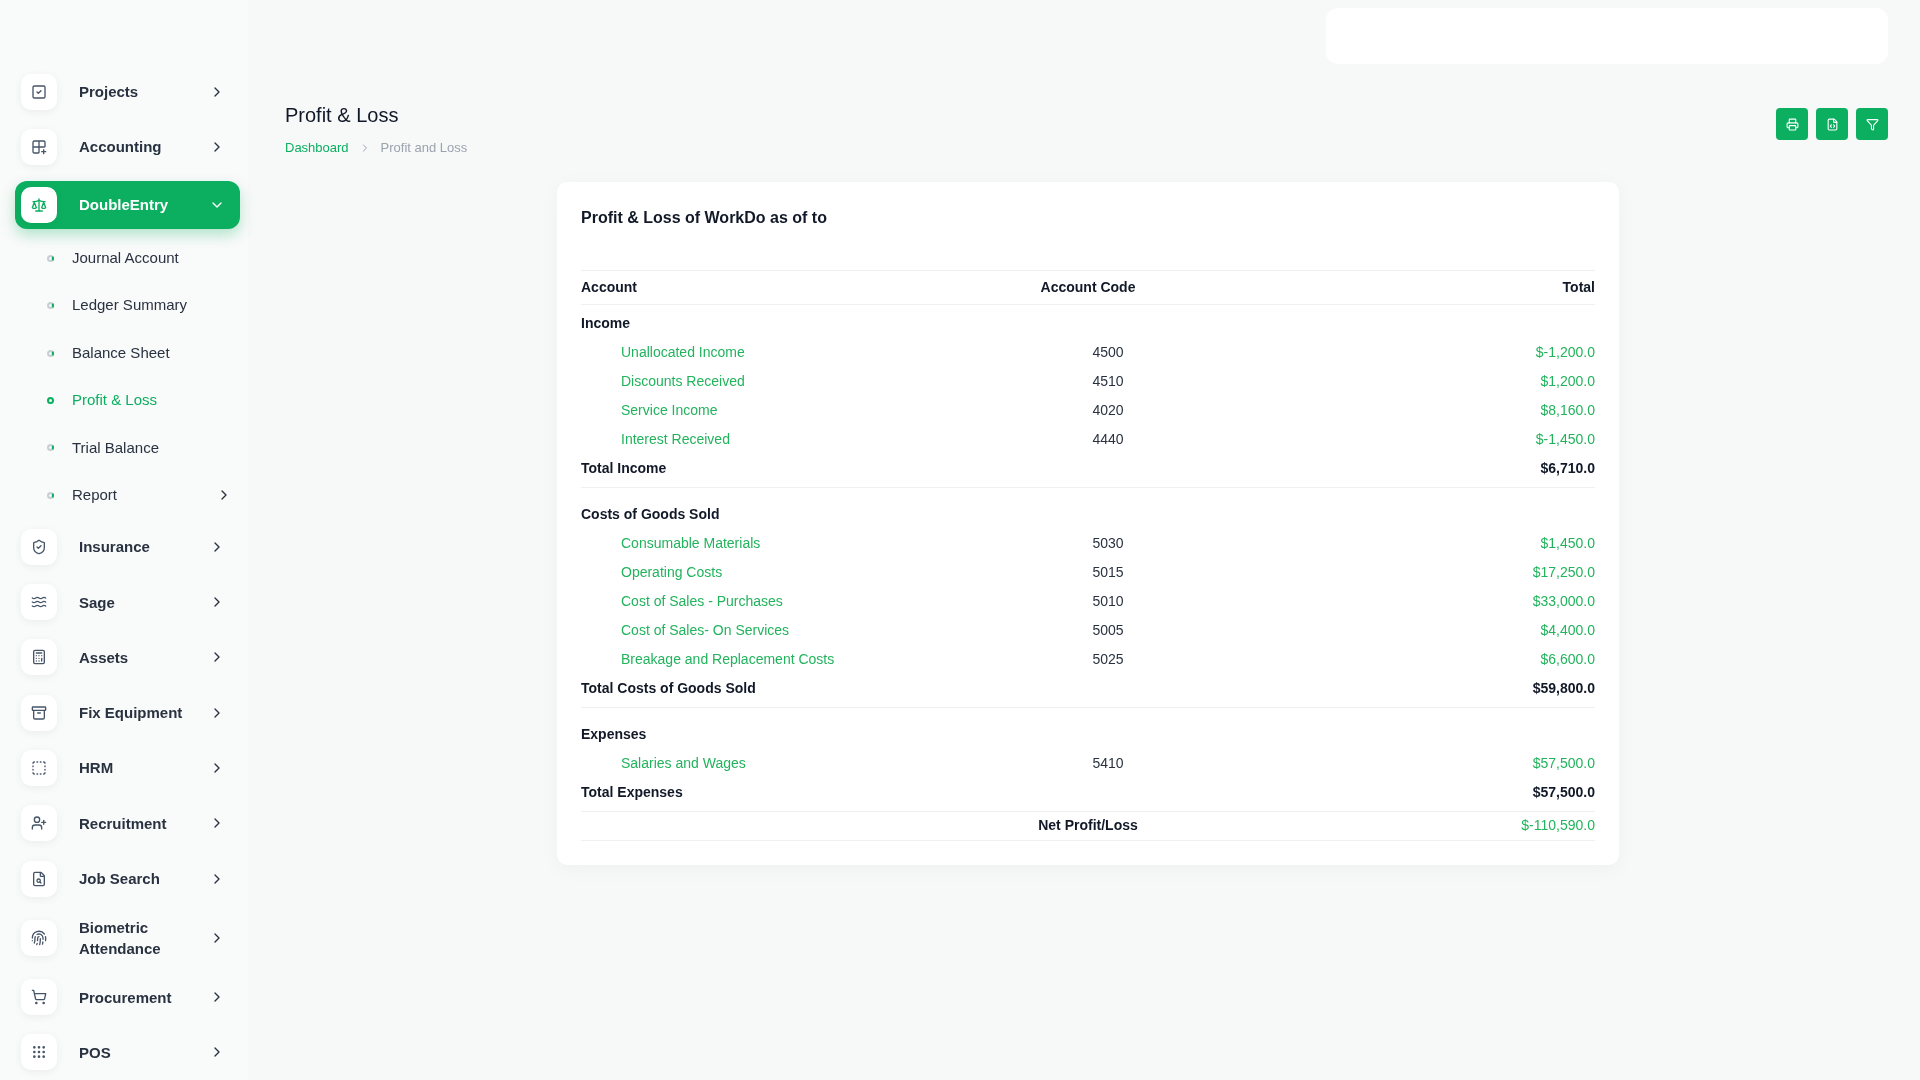  What do you see at coordinates (97, 602) in the screenshot?
I see `menu-label: Sage` at bounding box center [97, 602].